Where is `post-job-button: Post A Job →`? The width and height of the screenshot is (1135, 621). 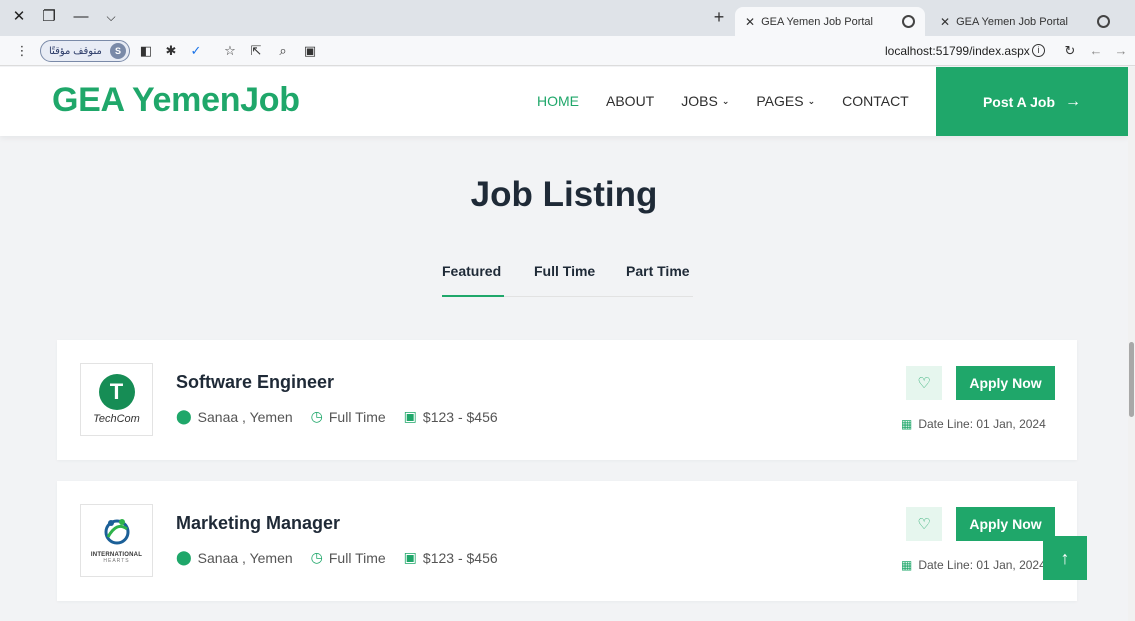 post-job-button: Post A Job → is located at coordinates (1032, 101).